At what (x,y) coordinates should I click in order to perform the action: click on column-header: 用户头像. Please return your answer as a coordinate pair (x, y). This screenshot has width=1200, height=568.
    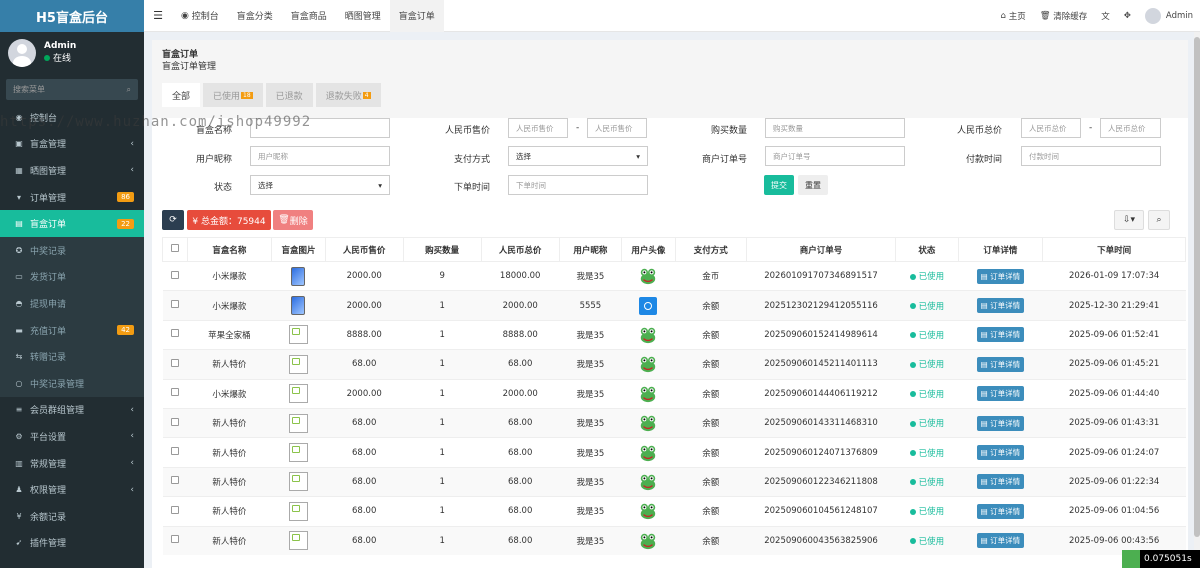
    Looking at the image, I should click on (648, 249).